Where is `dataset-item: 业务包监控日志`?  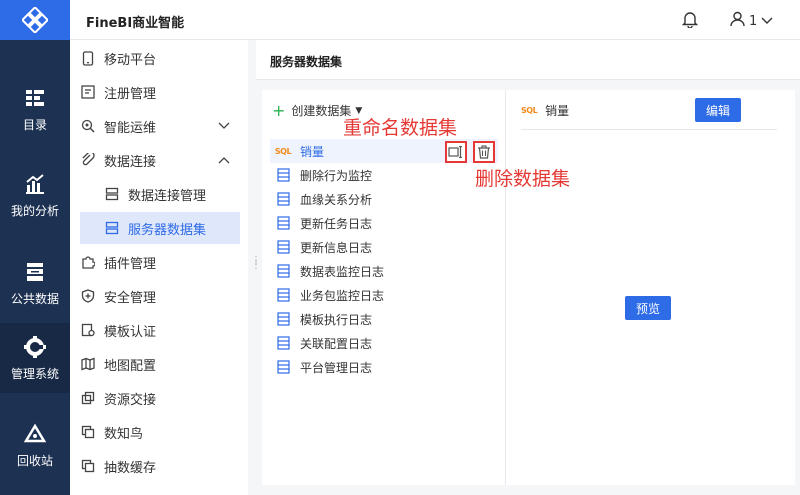 dataset-item: 业务包监控日志 is located at coordinates (384, 295).